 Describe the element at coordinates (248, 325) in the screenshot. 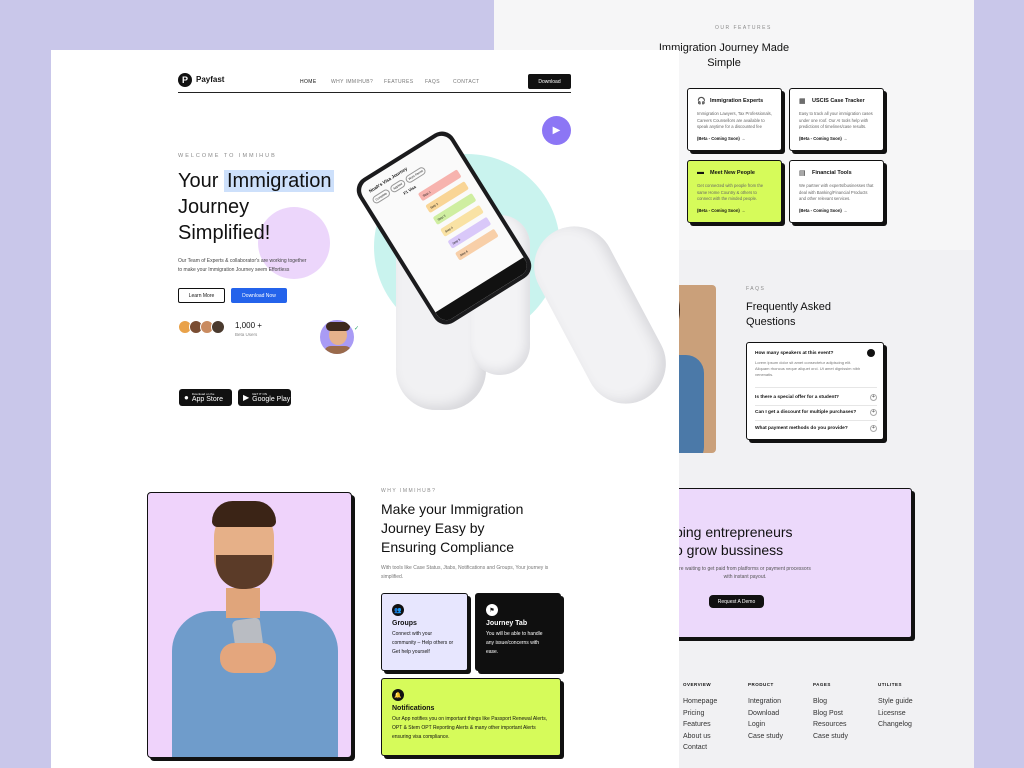

I see `beta-users-count: 1,000 +` at that location.